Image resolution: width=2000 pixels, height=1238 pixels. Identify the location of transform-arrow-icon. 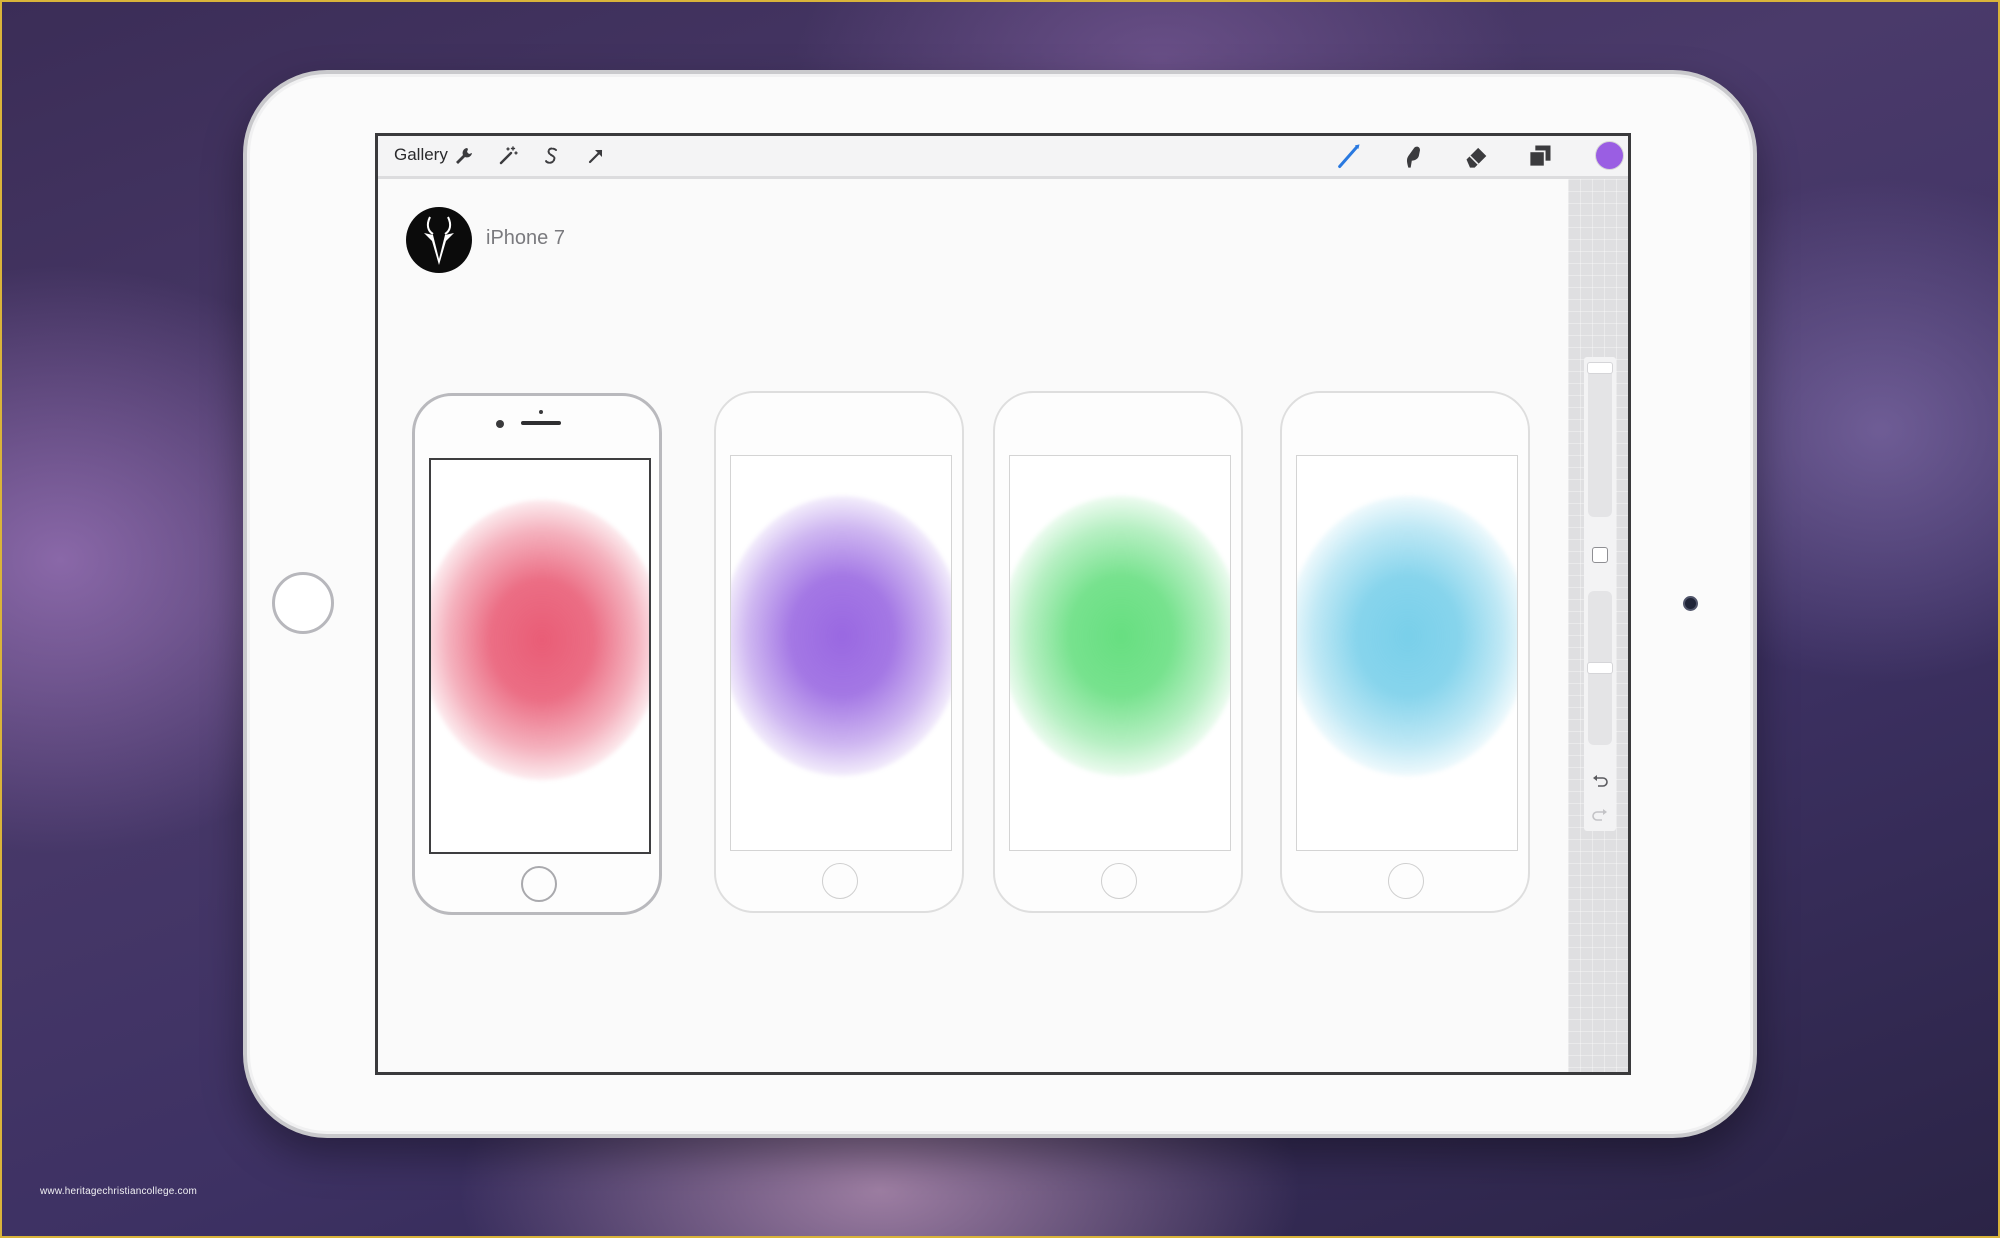
(596, 156).